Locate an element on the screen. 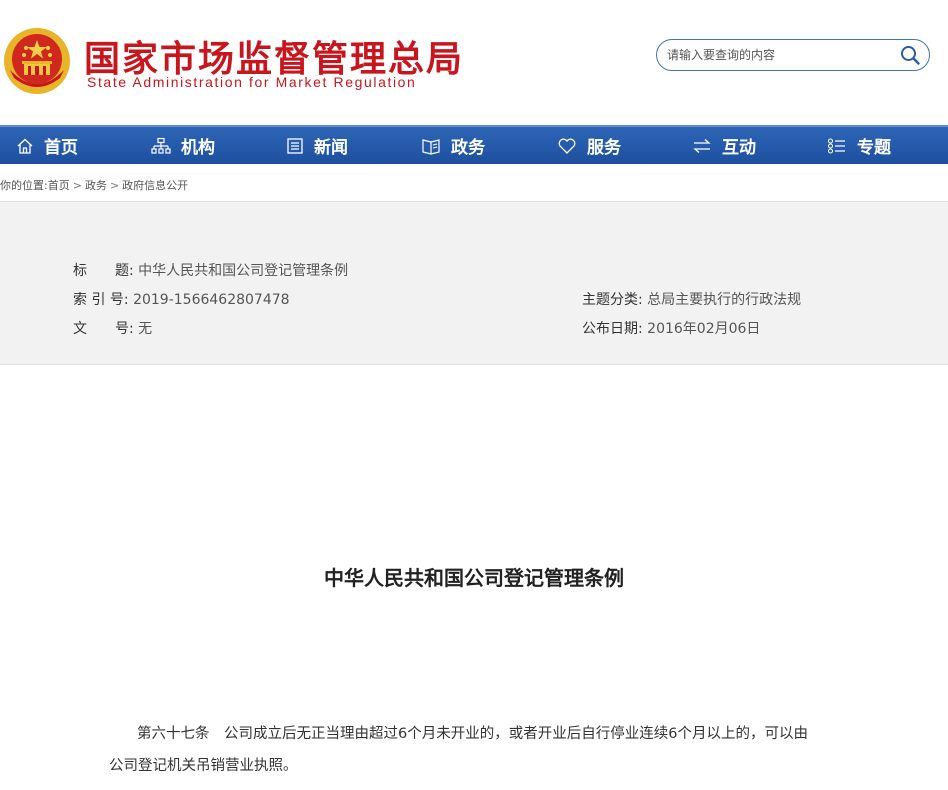 The height and width of the screenshot is (790, 948). org-chart-icon is located at coordinates (161, 145).